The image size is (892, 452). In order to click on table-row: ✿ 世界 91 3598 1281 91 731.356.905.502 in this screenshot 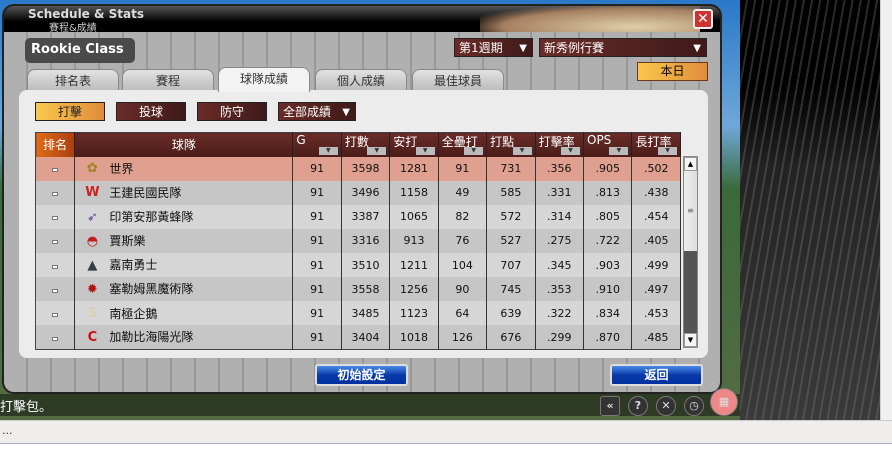, I will do `click(358, 168)`.